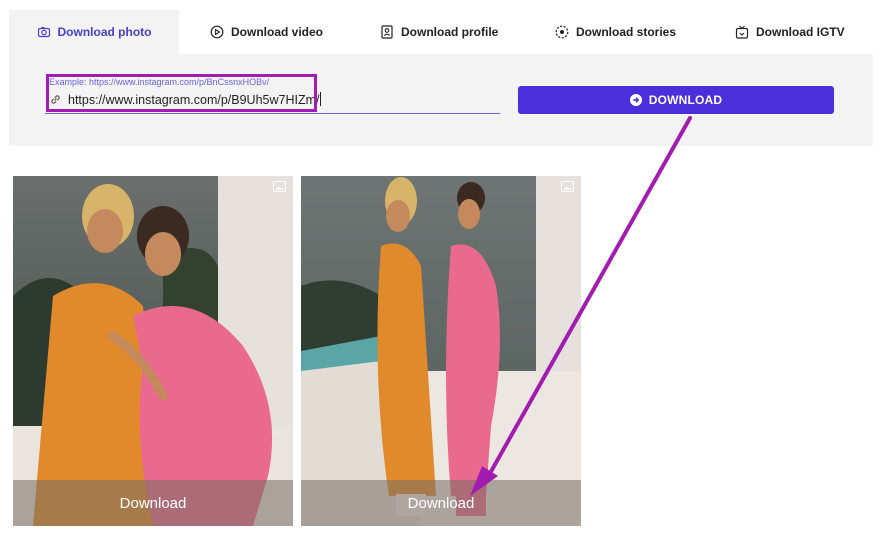  What do you see at coordinates (104, 32) in the screenshot?
I see `tab-label: Download photo` at bounding box center [104, 32].